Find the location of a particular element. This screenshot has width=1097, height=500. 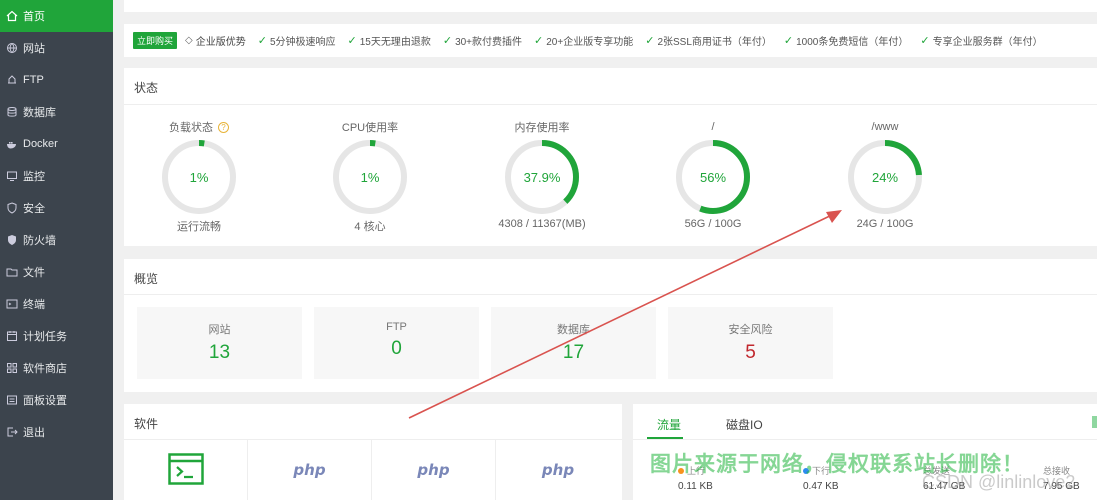

csdn-watermark: CSDN @linlinlove2 is located at coordinates (999, 482).